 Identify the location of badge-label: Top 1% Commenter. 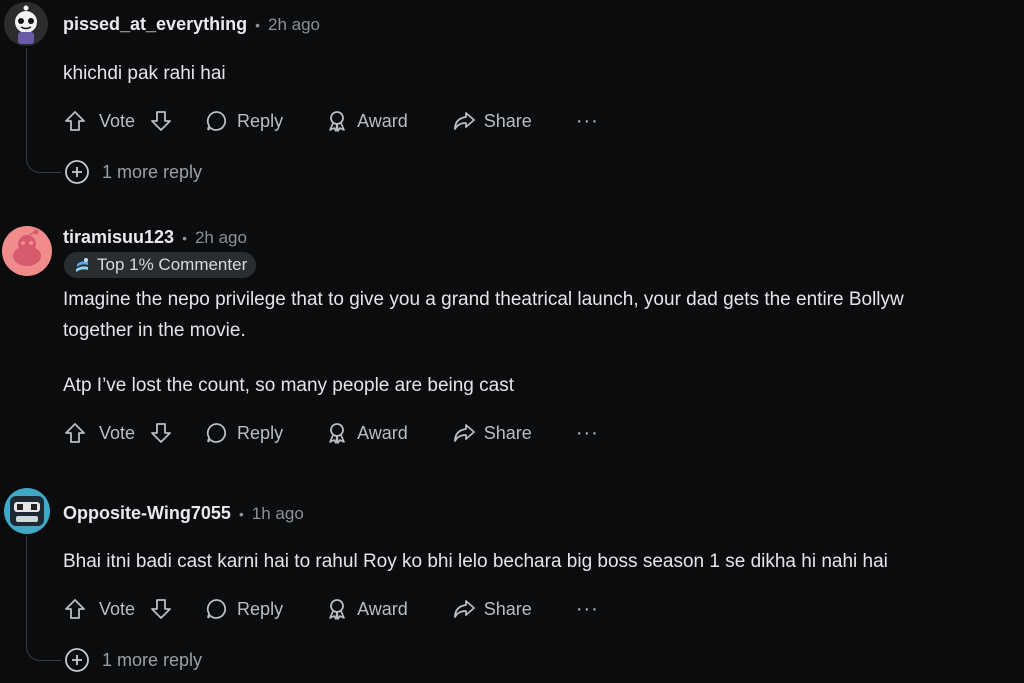
(172, 264).